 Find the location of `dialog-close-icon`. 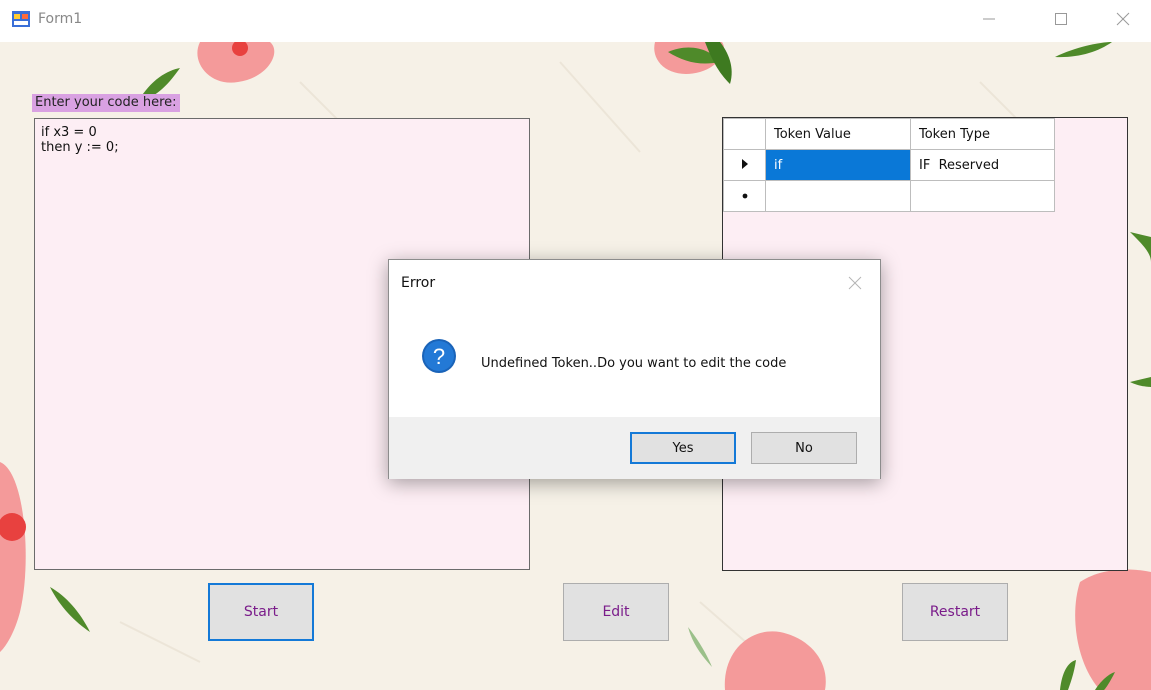

dialog-close-icon is located at coordinates (855, 283).